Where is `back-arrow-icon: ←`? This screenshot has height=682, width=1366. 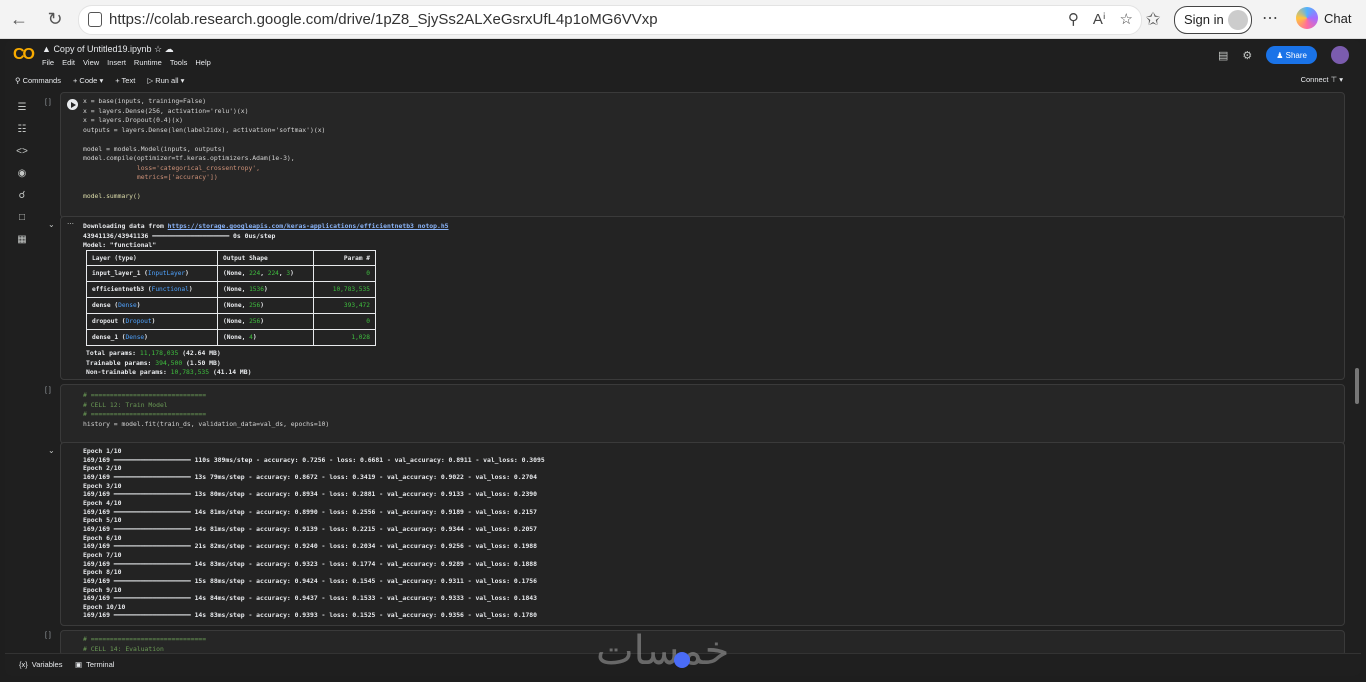
back-arrow-icon: ← is located at coordinates (19, 19).